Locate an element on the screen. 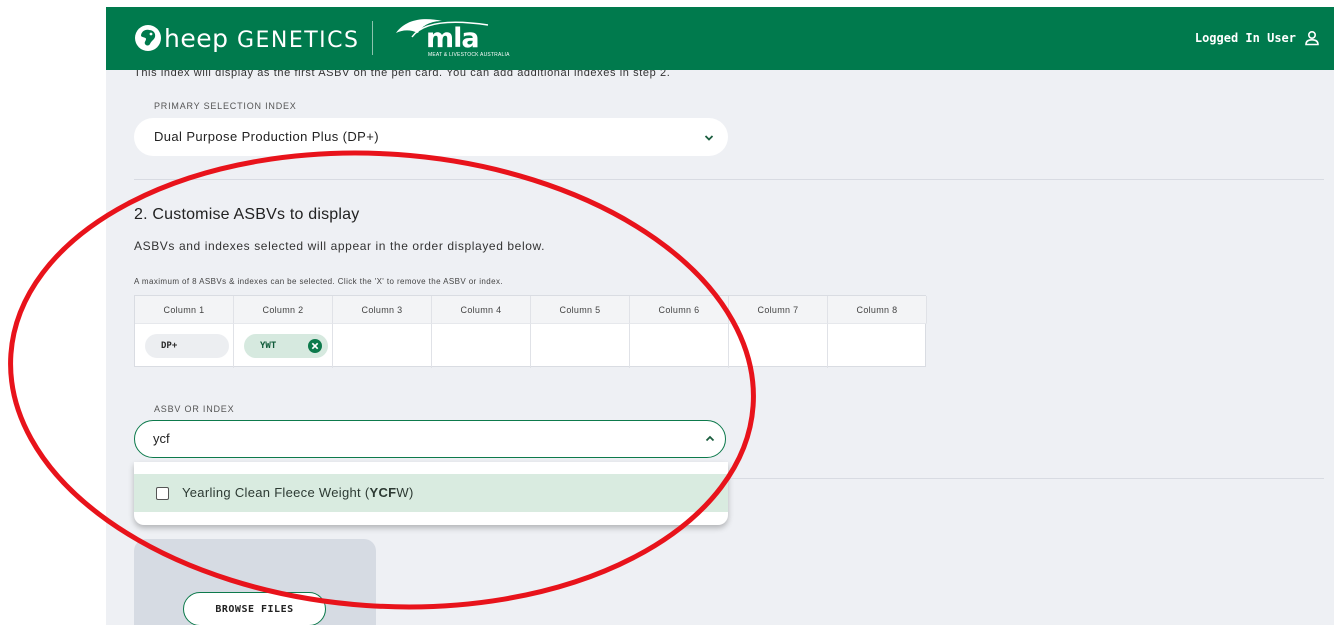 The height and width of the screenshot is (625, 1334). asbv-index-label: ASBV OR INDEX is located at coordinates (194, 409).